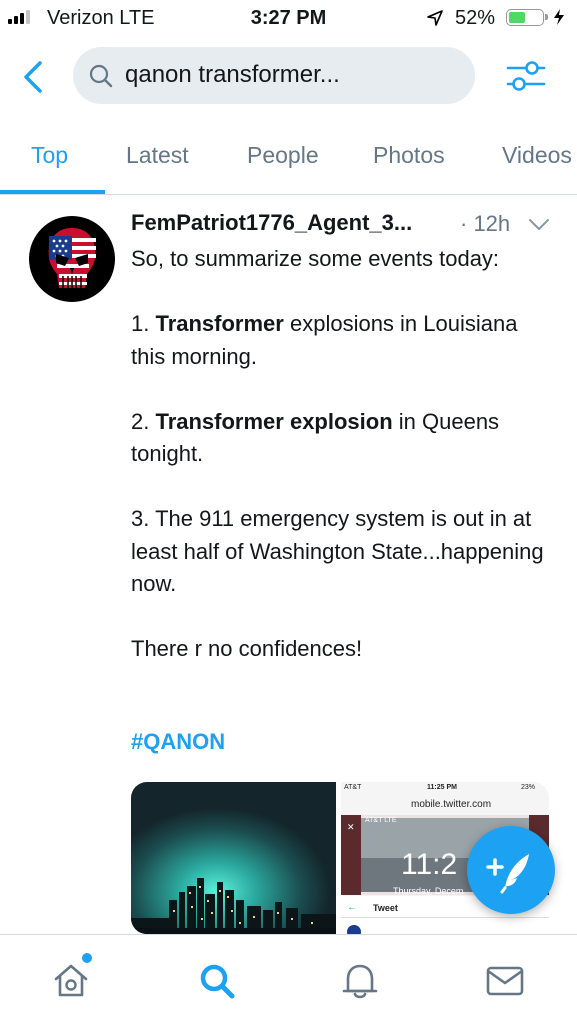  I want to click on compose-tweet-button, so click(511, 870).